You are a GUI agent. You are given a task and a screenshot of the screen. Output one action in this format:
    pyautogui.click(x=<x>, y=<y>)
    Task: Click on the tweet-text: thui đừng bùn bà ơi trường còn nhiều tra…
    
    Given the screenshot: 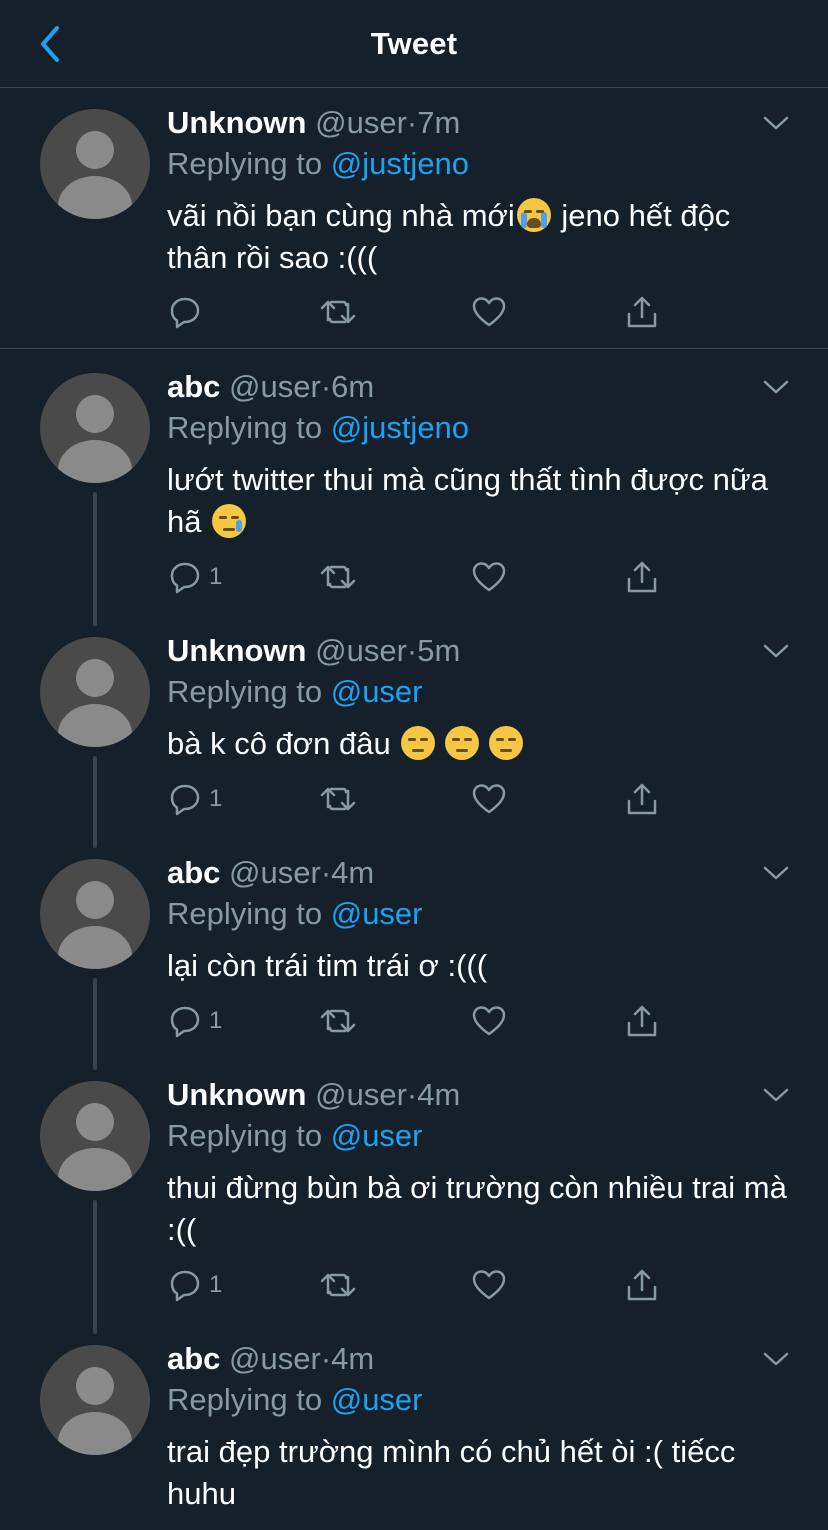 What is the action you would take?
    pyautogui.click(x=477, y=1208)
    